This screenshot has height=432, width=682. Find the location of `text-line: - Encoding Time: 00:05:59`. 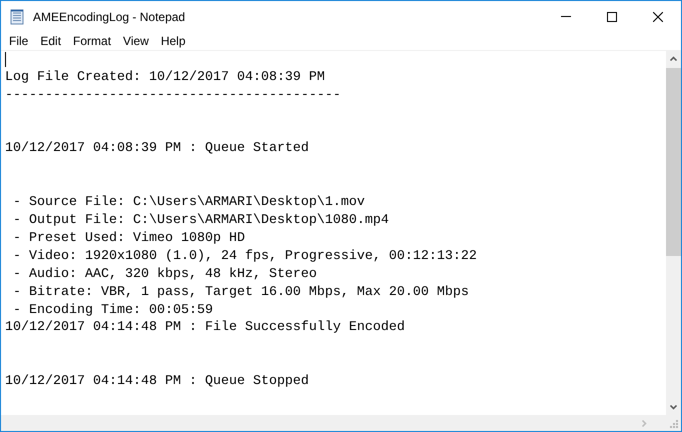

text-line: - Encoding Time: 00:05:59 is located at coordinates (112, 311).